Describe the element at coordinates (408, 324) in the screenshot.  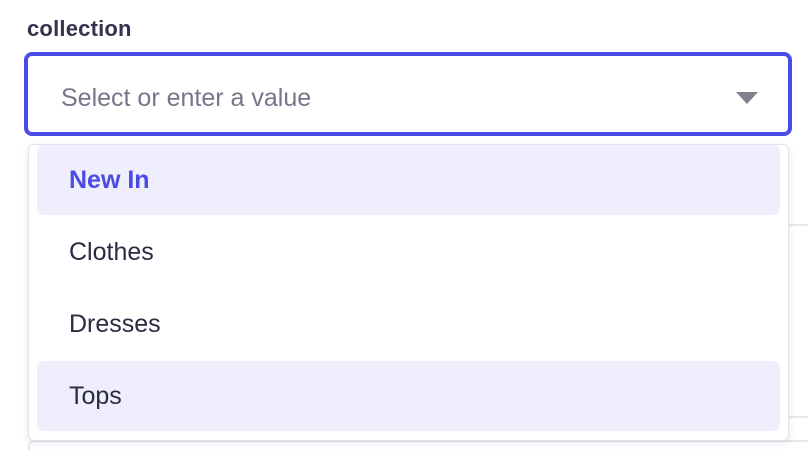
I see `option-dresses: Dresses` at that location.